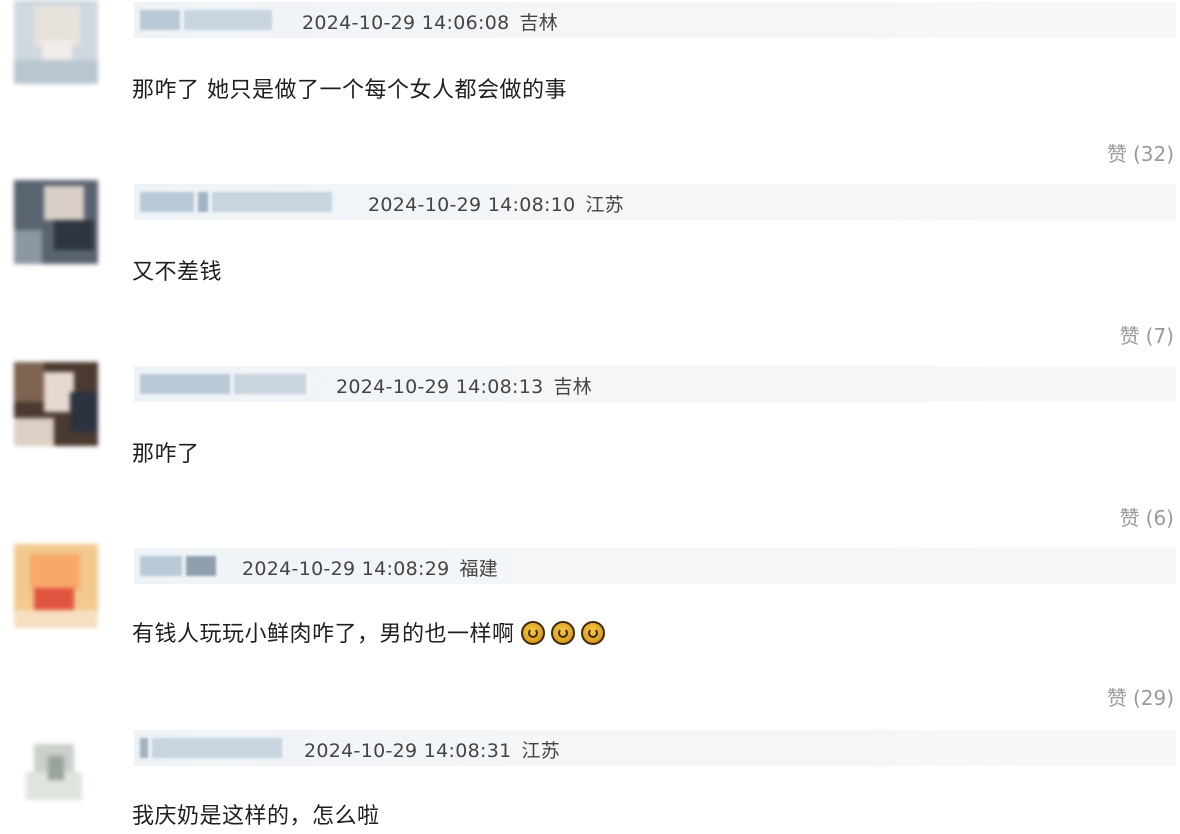 This screenshot has height=834, width=1180. I want to click on comment-meta: 2024-10-29 14:08:10 江苏, so click(496, 203).